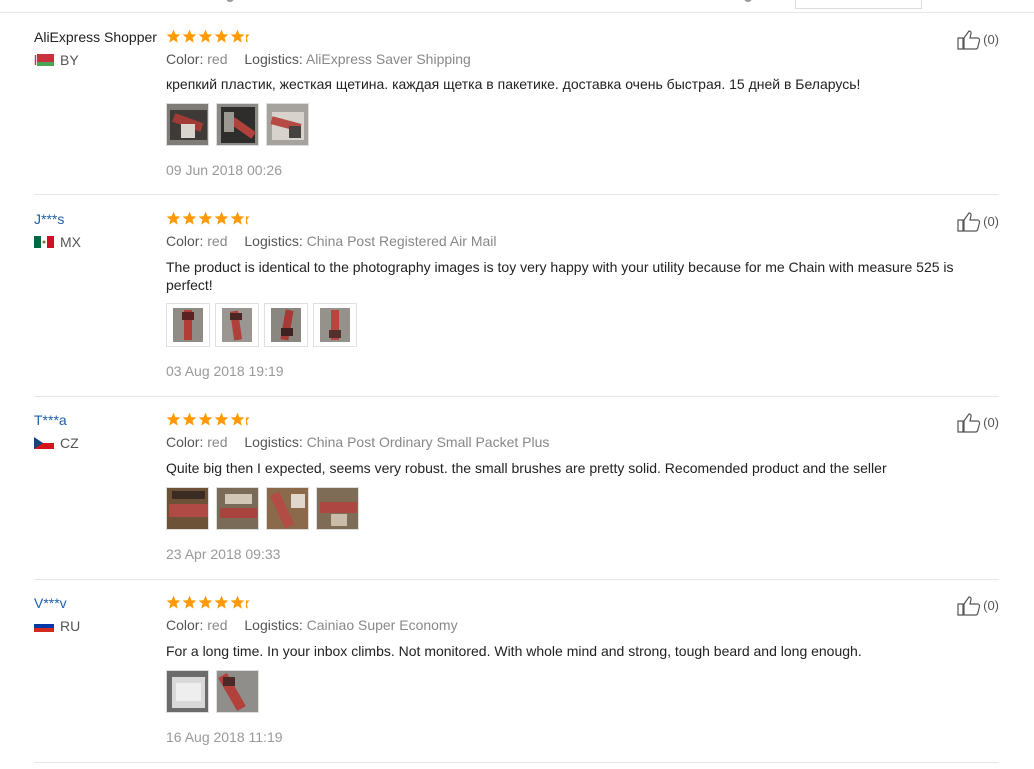 This screenshot has height=769, width=1034. I want to click on country-code: BY, so click(69, 60).